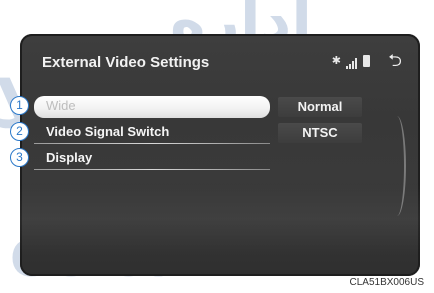 Image resolution: width=434 pixels, height=293 pixels. I want to click on menu-item-video-signal-switch: Video Signal Switch, so click(152, 133).